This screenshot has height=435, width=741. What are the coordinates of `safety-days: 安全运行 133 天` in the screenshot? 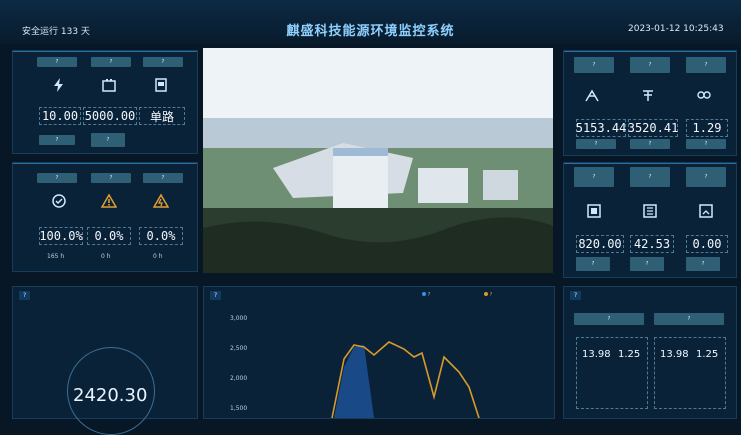 It's located at (56, 32).